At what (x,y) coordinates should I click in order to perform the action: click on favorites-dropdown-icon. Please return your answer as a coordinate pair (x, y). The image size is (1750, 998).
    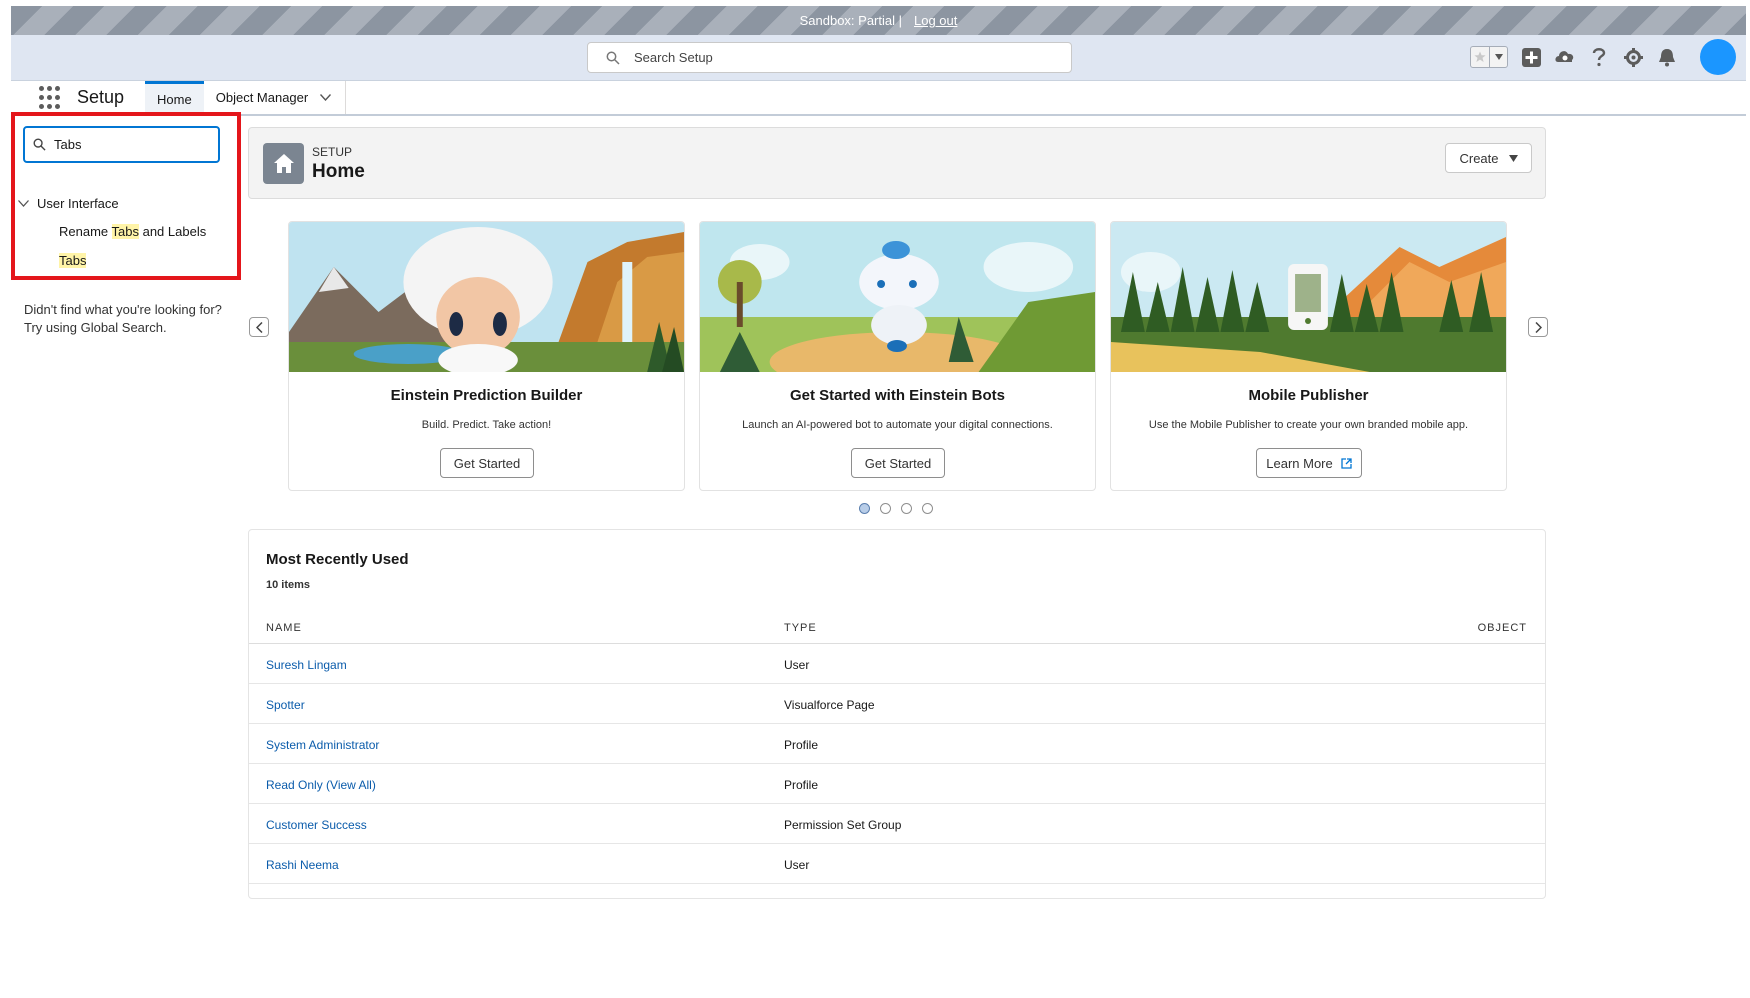
    Looking at the image, I should click on (1498, 57).